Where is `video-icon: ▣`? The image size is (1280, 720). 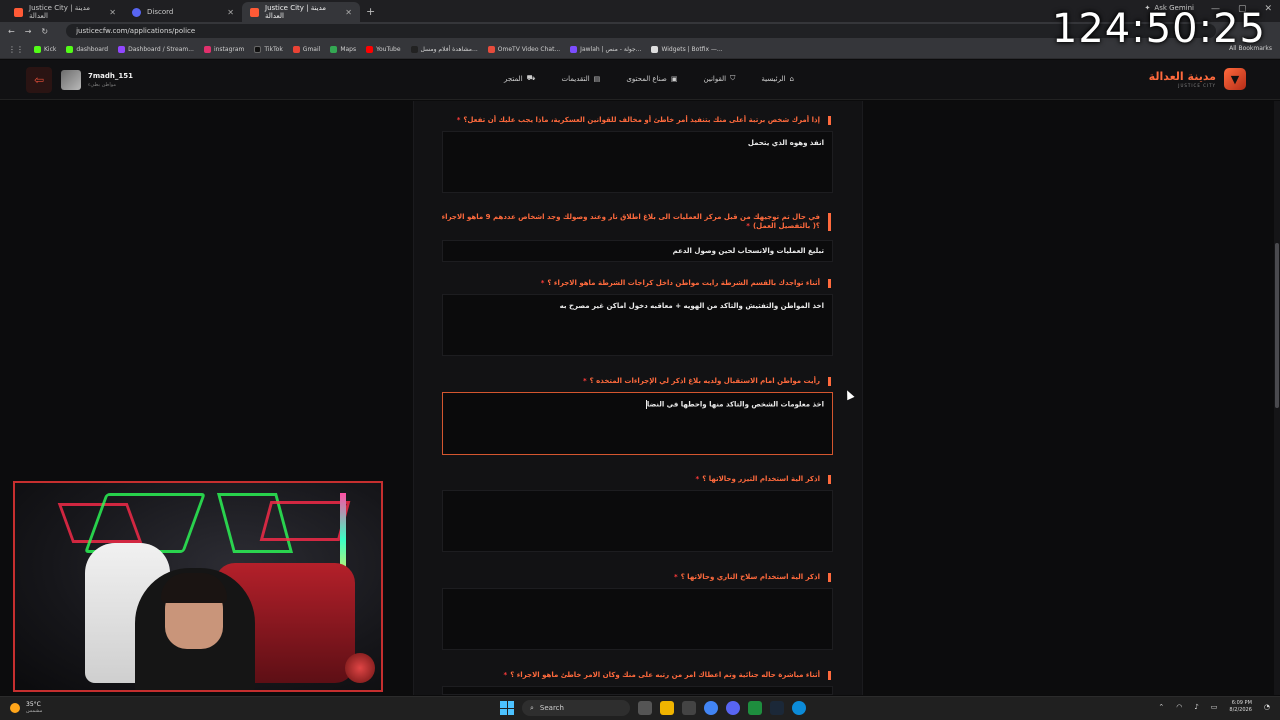 video-icon: ▣ is located at coordinates (674, 78).